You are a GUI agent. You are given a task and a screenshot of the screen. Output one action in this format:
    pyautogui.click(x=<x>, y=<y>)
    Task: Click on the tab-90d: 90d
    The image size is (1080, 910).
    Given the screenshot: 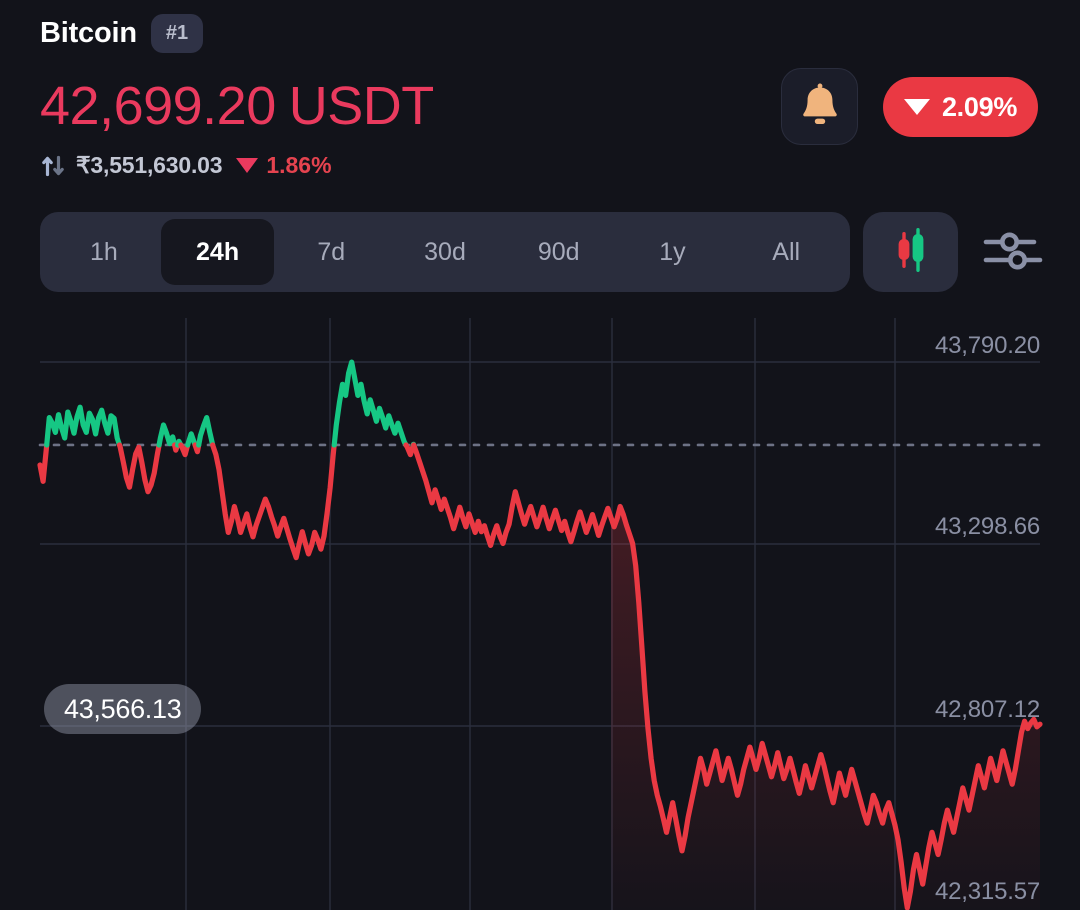 What is the action you would take?
    pyautogui.click(x=559, y=252)
    